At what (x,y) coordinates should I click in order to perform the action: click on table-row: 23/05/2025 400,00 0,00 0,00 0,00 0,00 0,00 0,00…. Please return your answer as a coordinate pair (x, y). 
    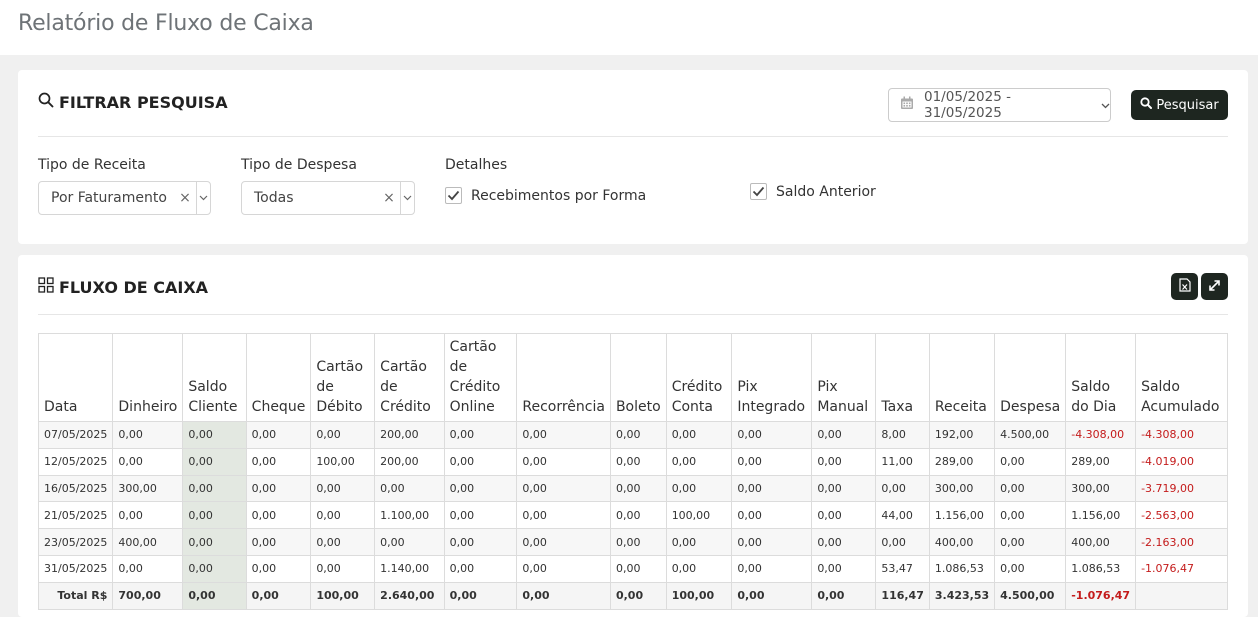
    Looking at the image, I should click on (632, 542).